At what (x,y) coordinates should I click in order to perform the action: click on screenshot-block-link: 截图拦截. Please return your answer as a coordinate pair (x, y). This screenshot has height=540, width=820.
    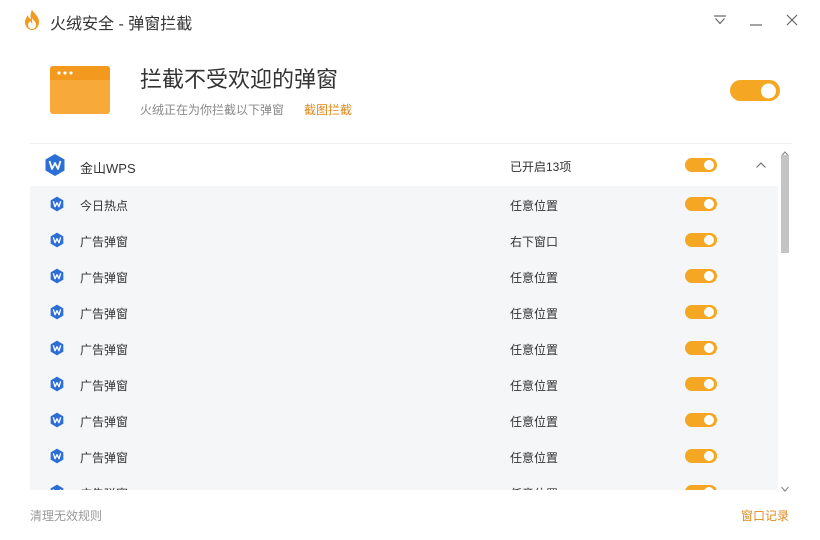
    Looking at the image, I should click on (328, 109).